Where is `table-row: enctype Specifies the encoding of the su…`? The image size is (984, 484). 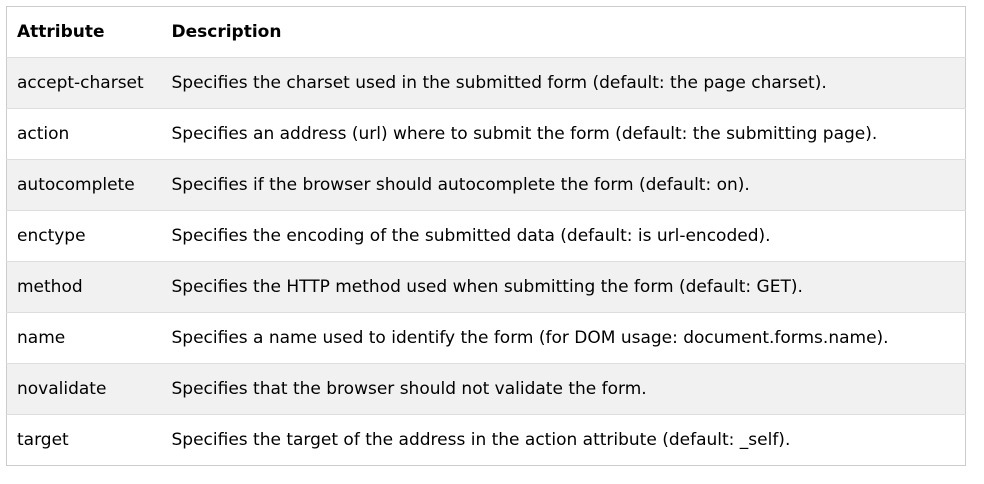
table-row: enctype Specifies the encoding of the su… is located at coordinates (486, 236).